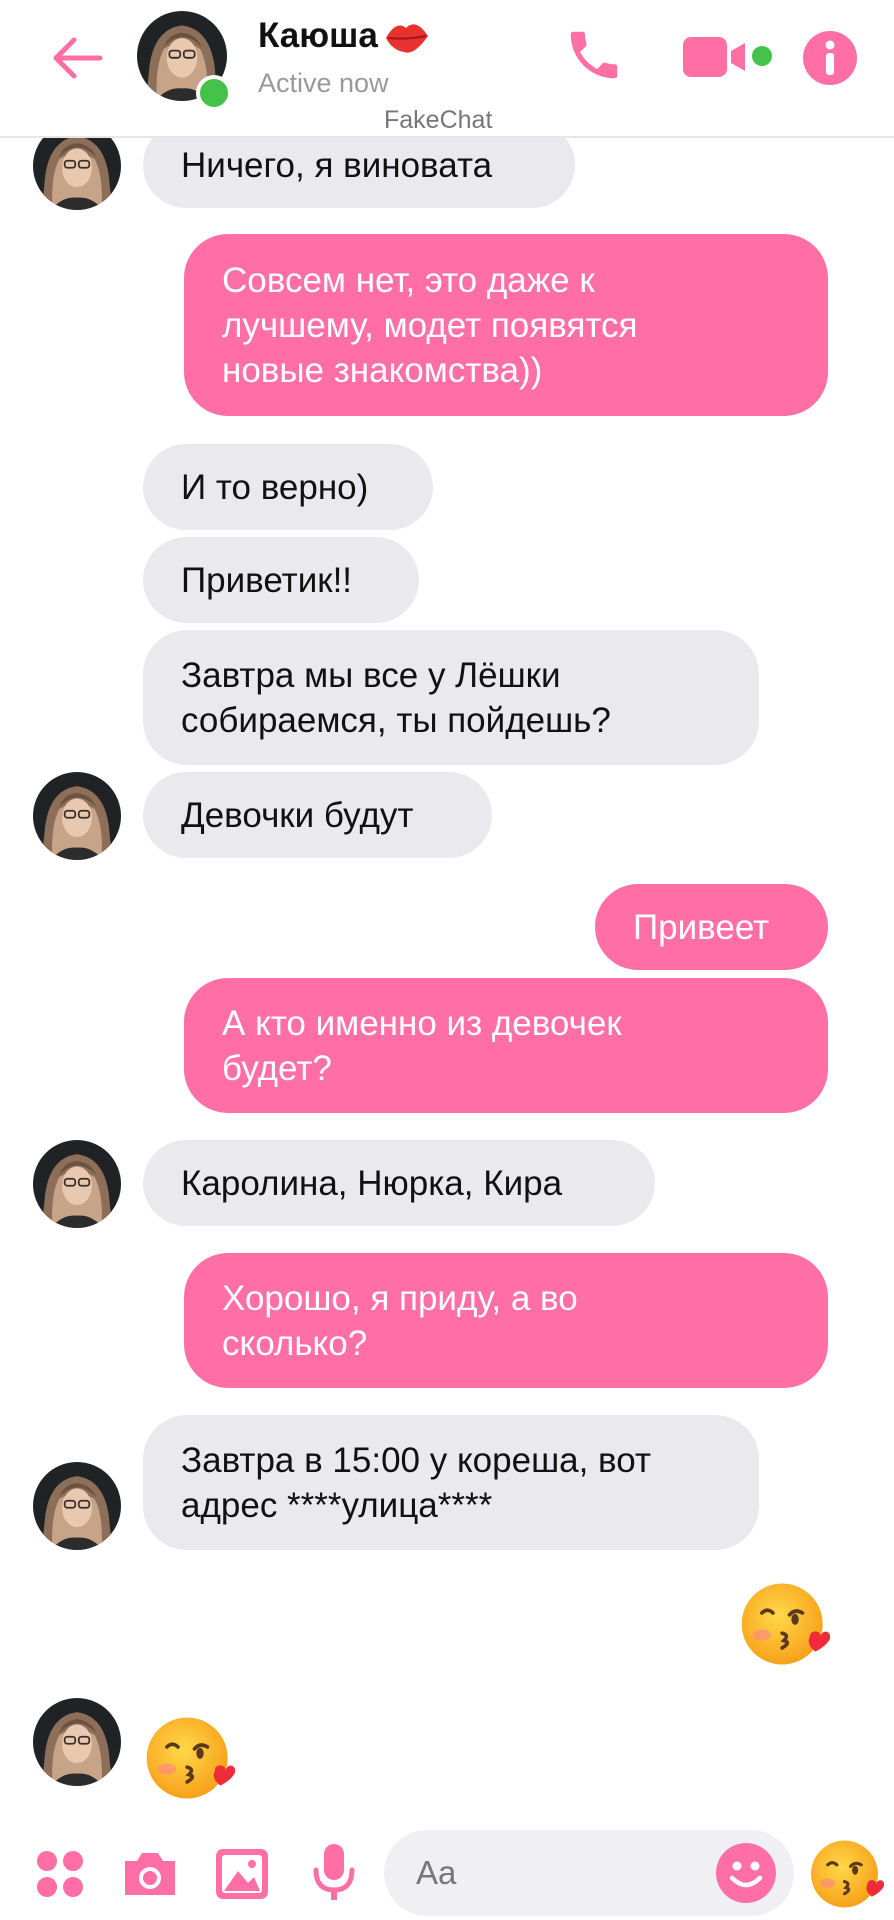 The height and width of the screenshot is (1920, 894). I want to click on message-text: Ничего, я виновата, so click(337, 165).